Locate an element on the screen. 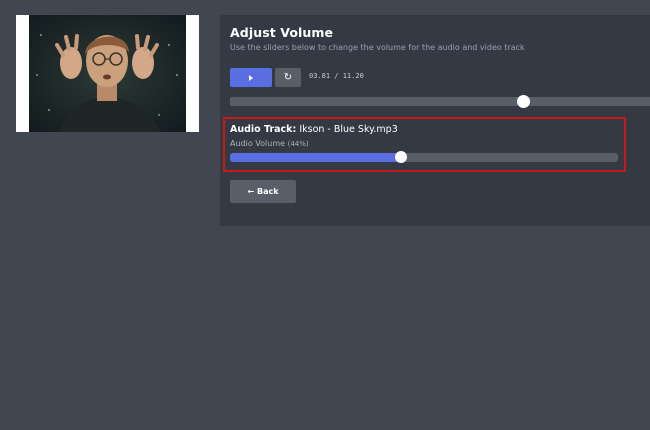 This screenshot has width=650, height=430. restart-icon: ↻ is located at coordinates (288, 77).